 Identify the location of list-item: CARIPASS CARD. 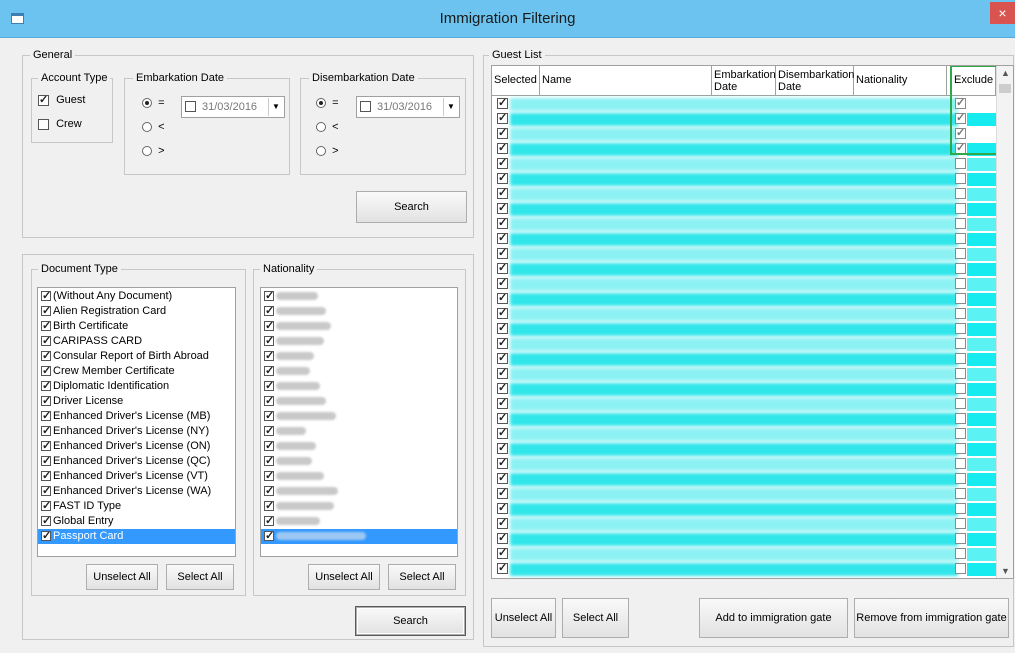
(136, 341).